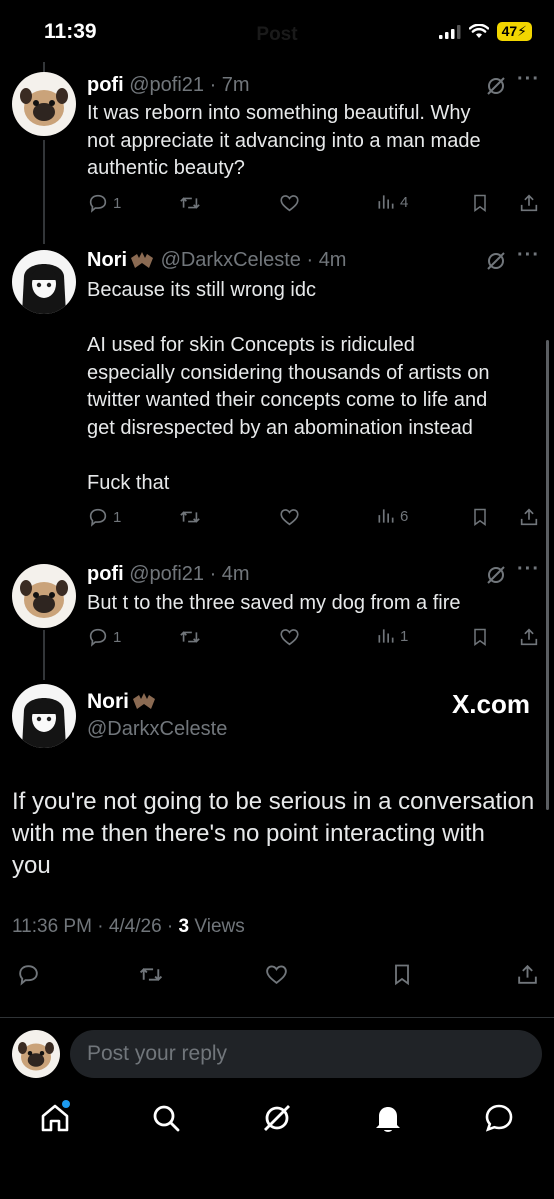 The width and height of the screenshot is (554, 1199). Describe the element at coordinates (509, 31) in the screenshot. I see `battery-level: 47` at that location.